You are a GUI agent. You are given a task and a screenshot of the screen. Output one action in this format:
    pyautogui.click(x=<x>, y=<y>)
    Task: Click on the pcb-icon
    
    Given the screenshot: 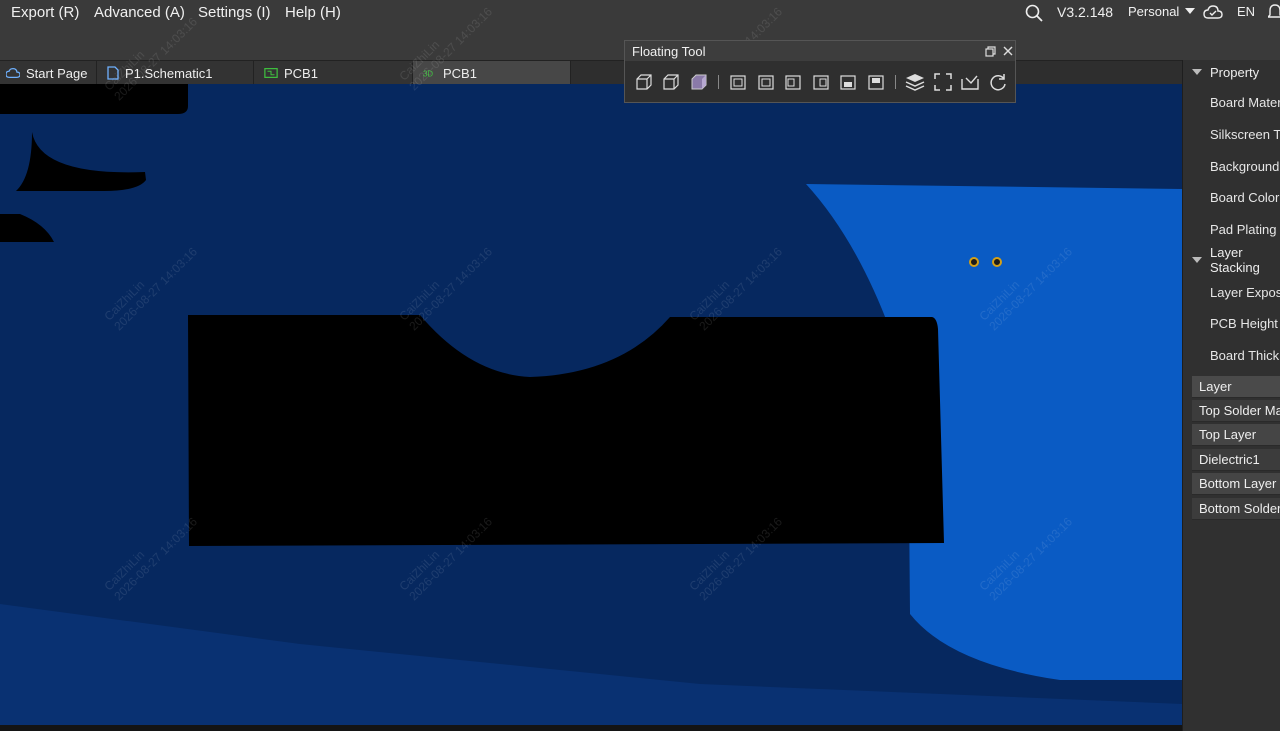 What is the action you would take?
    pyautogui.click(x=271, y=73)
    